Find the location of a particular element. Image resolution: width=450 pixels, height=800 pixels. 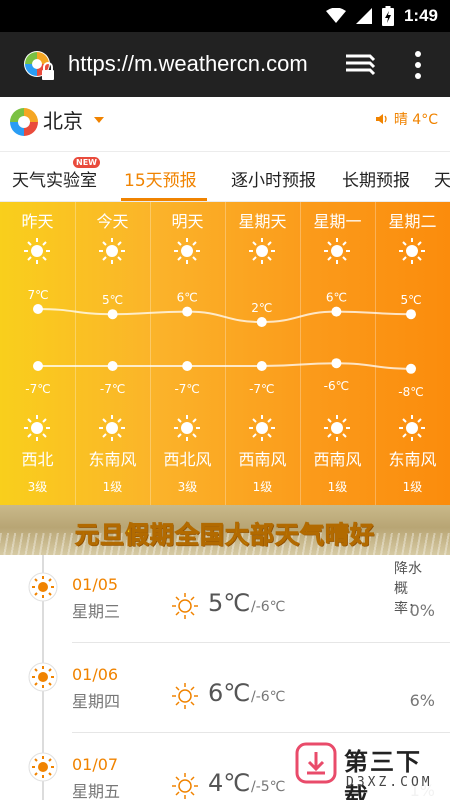

speaker-icon is located at coordinates (381, 119).